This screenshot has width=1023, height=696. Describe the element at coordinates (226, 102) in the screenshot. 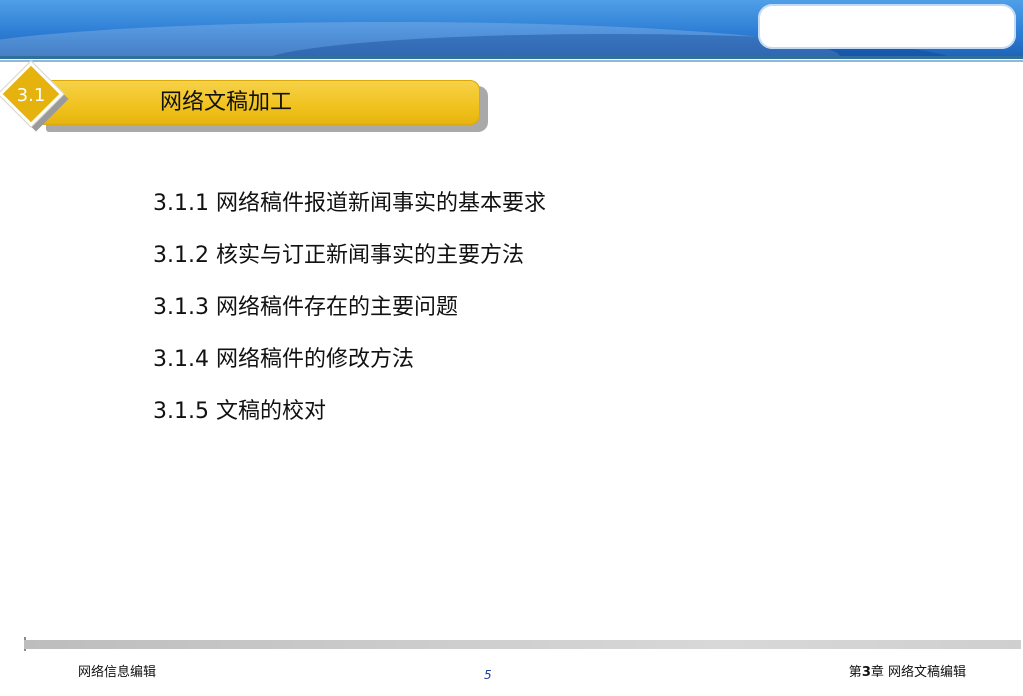

I see `section-title: 网络文稿加工` at that location.